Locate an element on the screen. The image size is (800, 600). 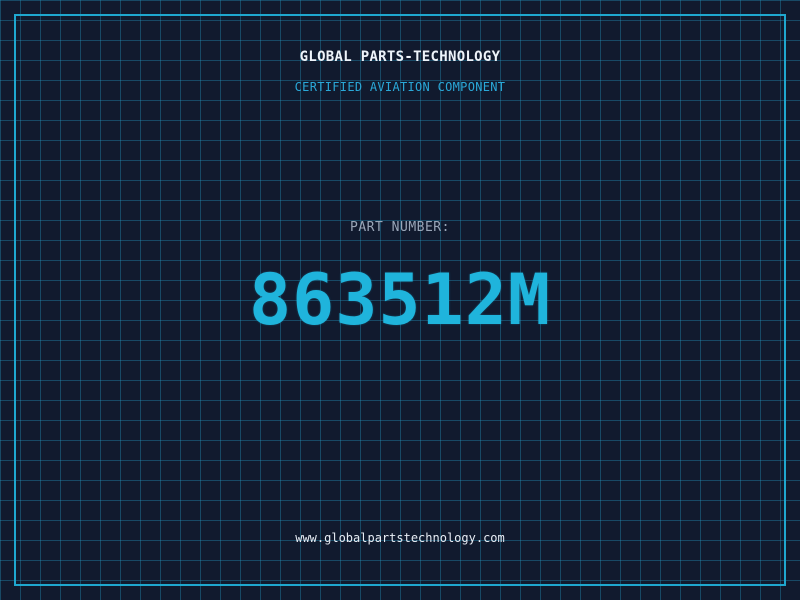
part-number-value: 863512M is located at coordinates (399, 300).